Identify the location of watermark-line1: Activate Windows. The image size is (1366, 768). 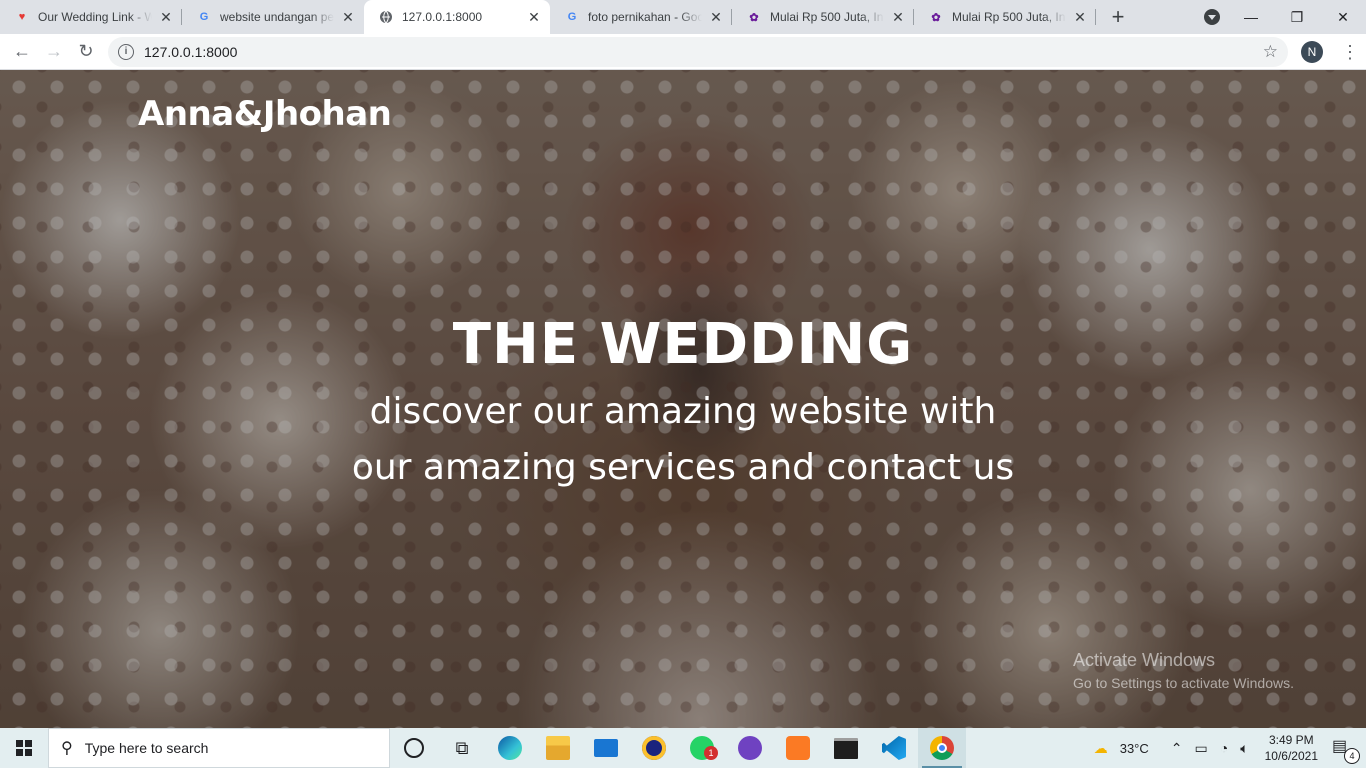
(1144, 660).